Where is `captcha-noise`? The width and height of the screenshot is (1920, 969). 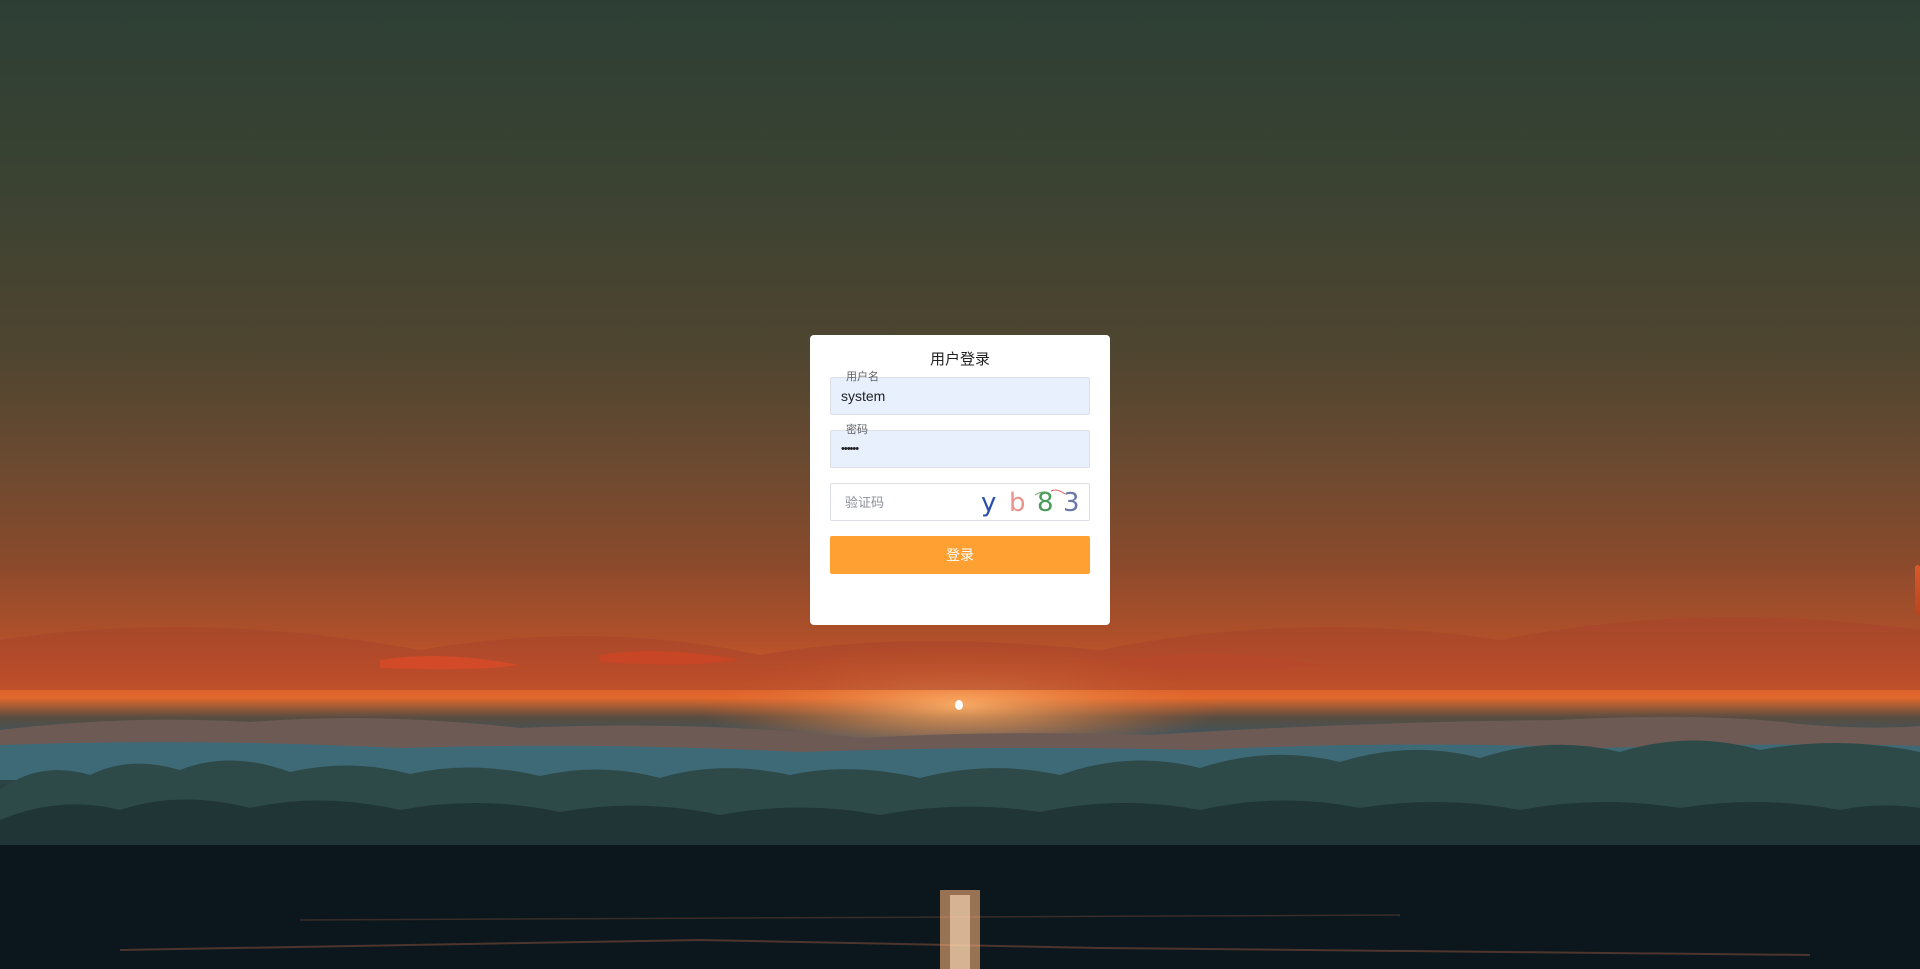 captcha-noise is located at coordinates (1050, 492).